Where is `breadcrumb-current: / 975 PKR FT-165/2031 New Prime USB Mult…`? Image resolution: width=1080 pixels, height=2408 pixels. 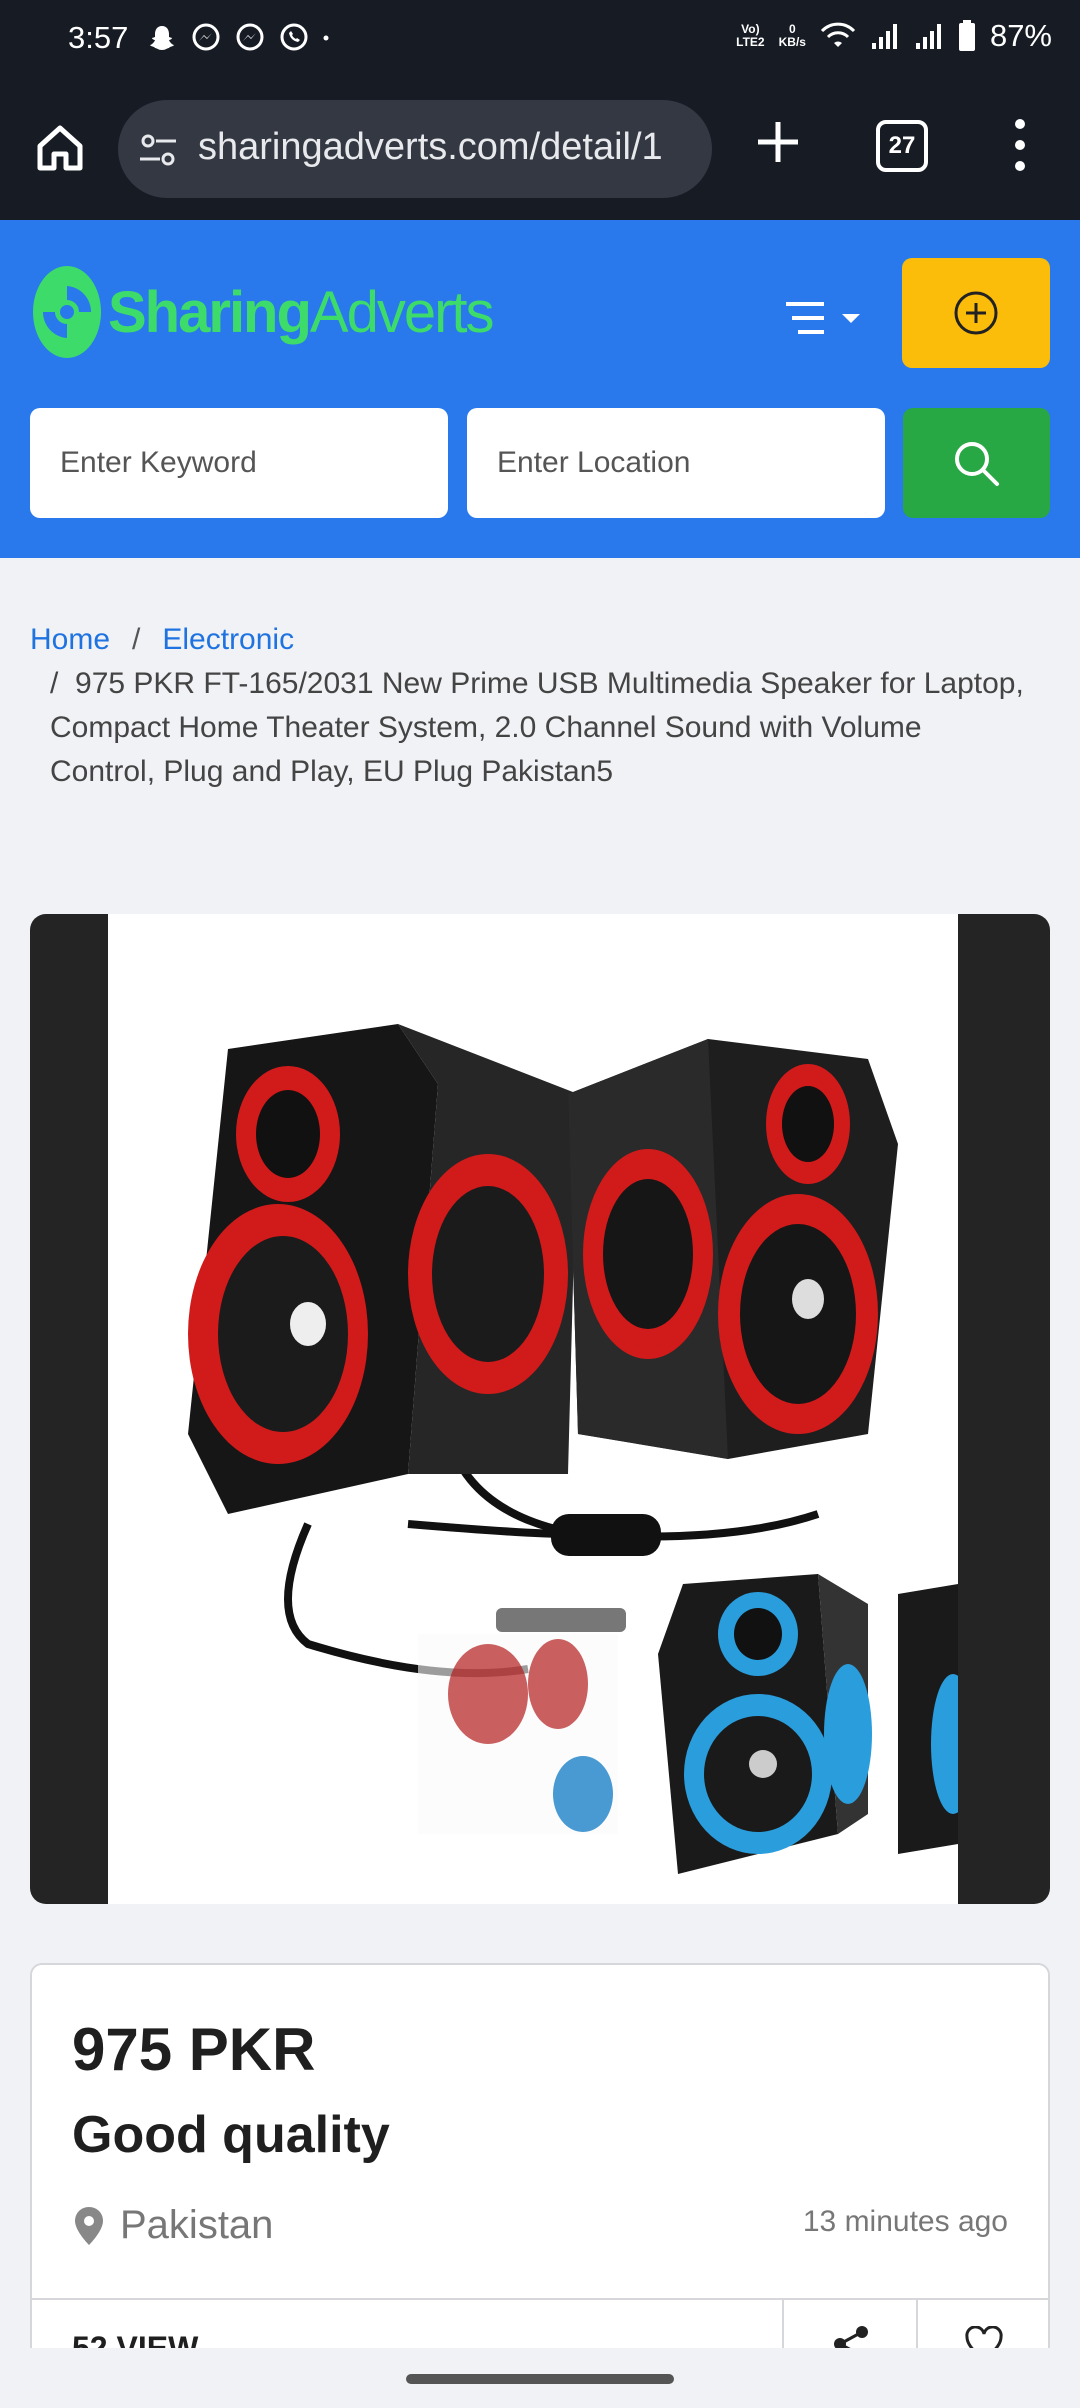
breadcrumb-current: / 975 PKR FT-165/2031 New Prime USB Mult… is located at coordinates (530, 728).